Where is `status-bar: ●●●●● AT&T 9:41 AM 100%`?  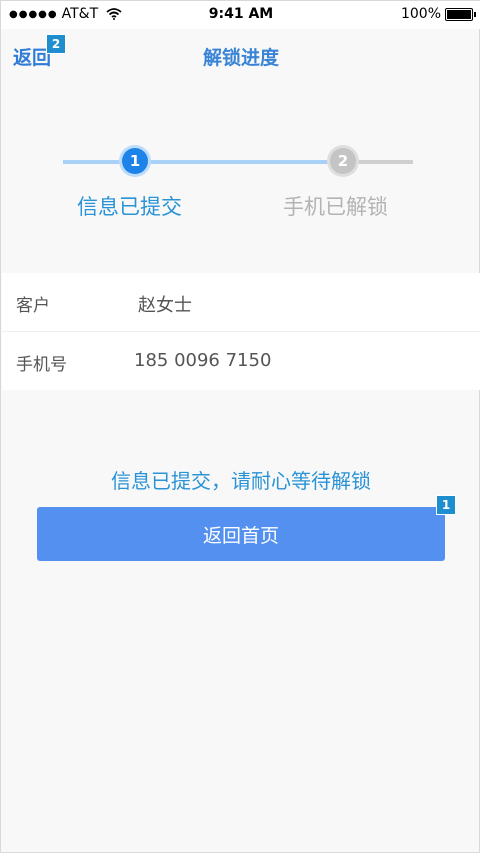 status-bar: ●●●●● AT&T 9:41 AM 100% is located at coordinates (240, 15).